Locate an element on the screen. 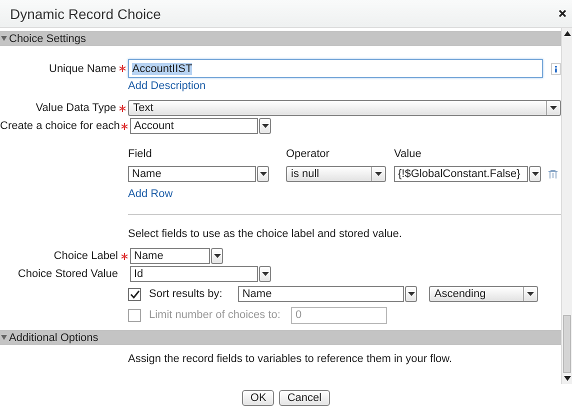  value-combobox: {!$GlobalConstant.False} is located at coordinates (461, 174).